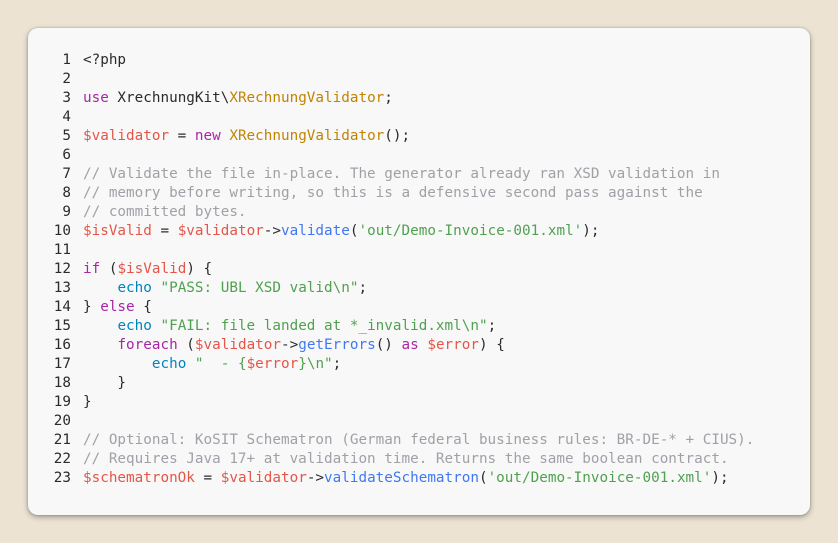  What do you see at coordinates (419, 383) in the screenshot?
I see `code-line: 18 }` at bounding box center [419, 383].